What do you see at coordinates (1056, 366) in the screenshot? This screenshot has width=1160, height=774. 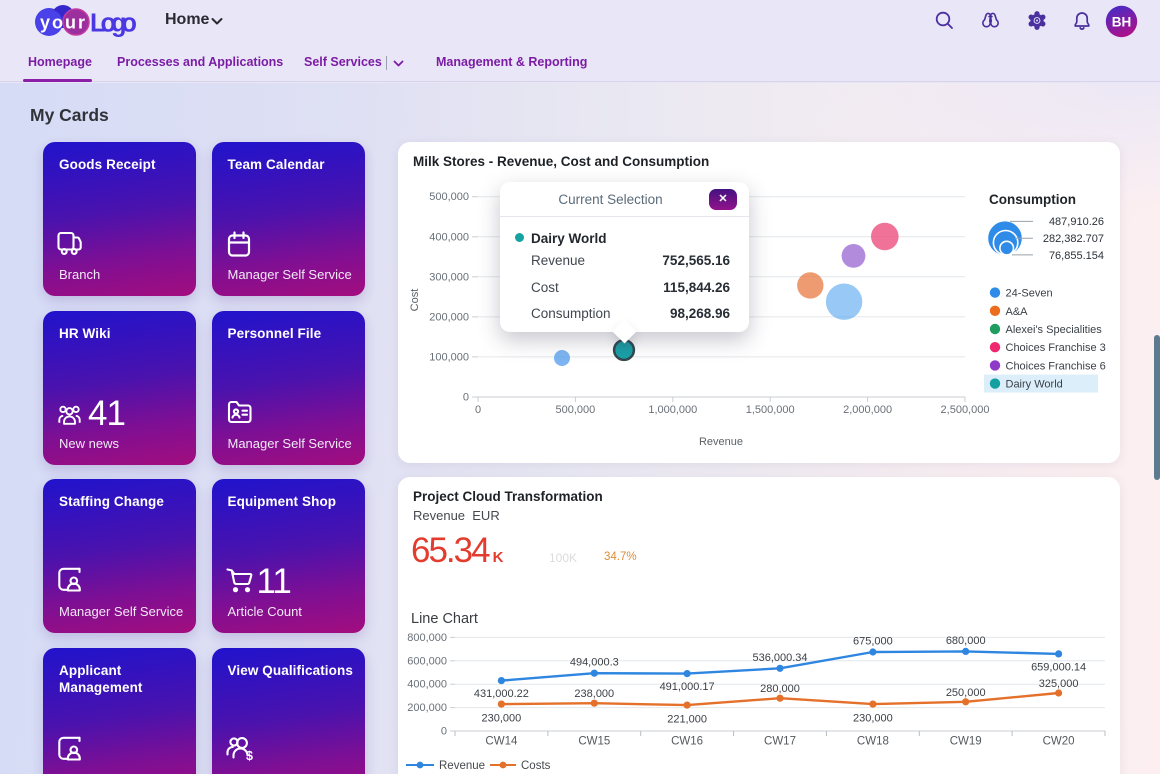 I see `svg-text: Choices Franchise 6` at bounding box center [1056, 366].